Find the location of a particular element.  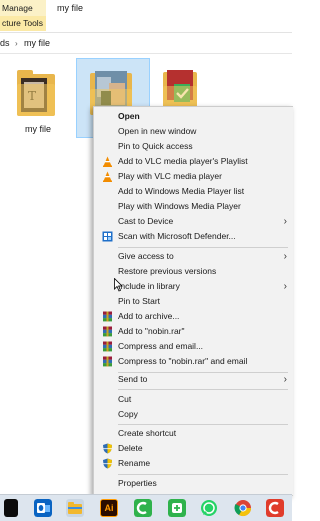

menu-item-label: Compress to "nobin.rar" and email is located at coordinates (183, 361).